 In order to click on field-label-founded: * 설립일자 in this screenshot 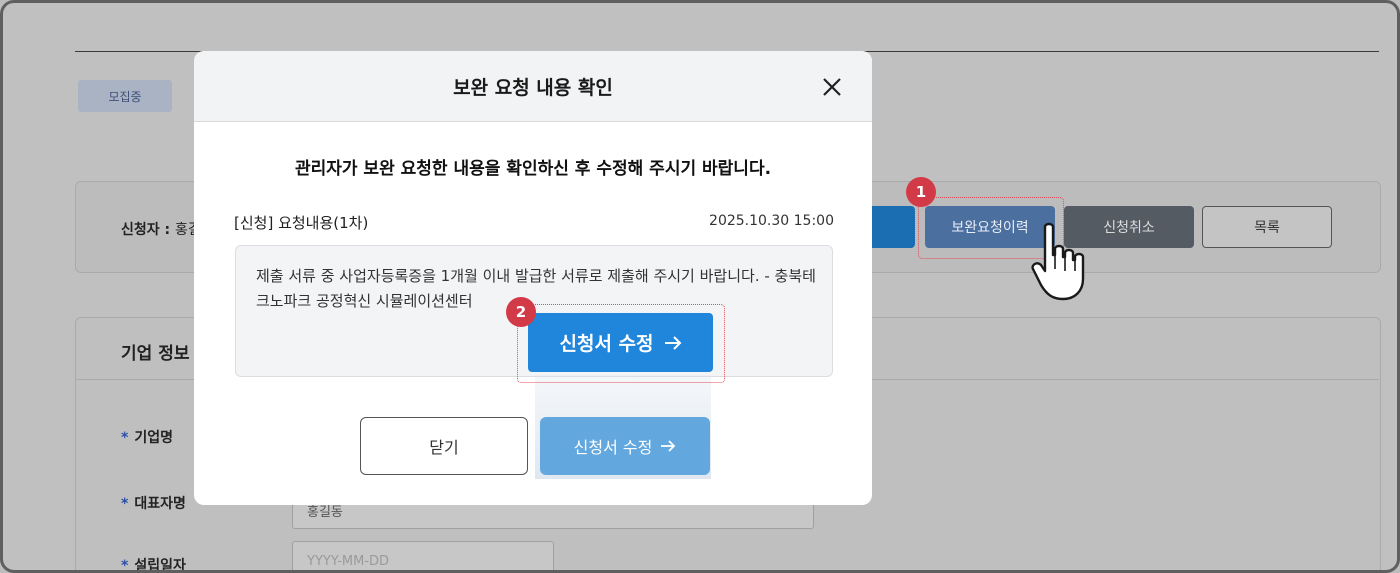, I will do `click(153, 565)`.